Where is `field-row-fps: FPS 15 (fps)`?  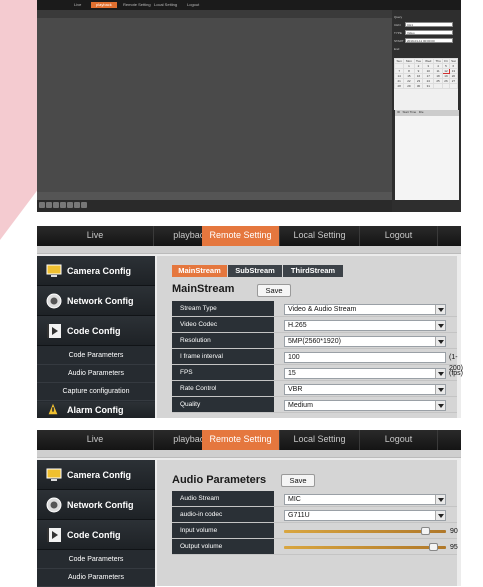 field-row-fps: FPS 15 (fps) is located at coordinates (317, 373).